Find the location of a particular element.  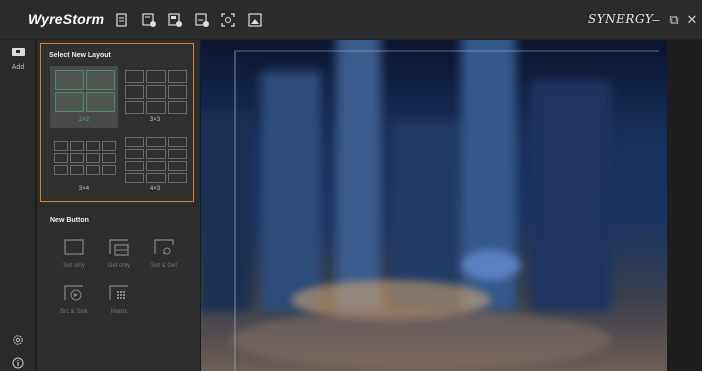

divider is located at coordinates (118, 206).